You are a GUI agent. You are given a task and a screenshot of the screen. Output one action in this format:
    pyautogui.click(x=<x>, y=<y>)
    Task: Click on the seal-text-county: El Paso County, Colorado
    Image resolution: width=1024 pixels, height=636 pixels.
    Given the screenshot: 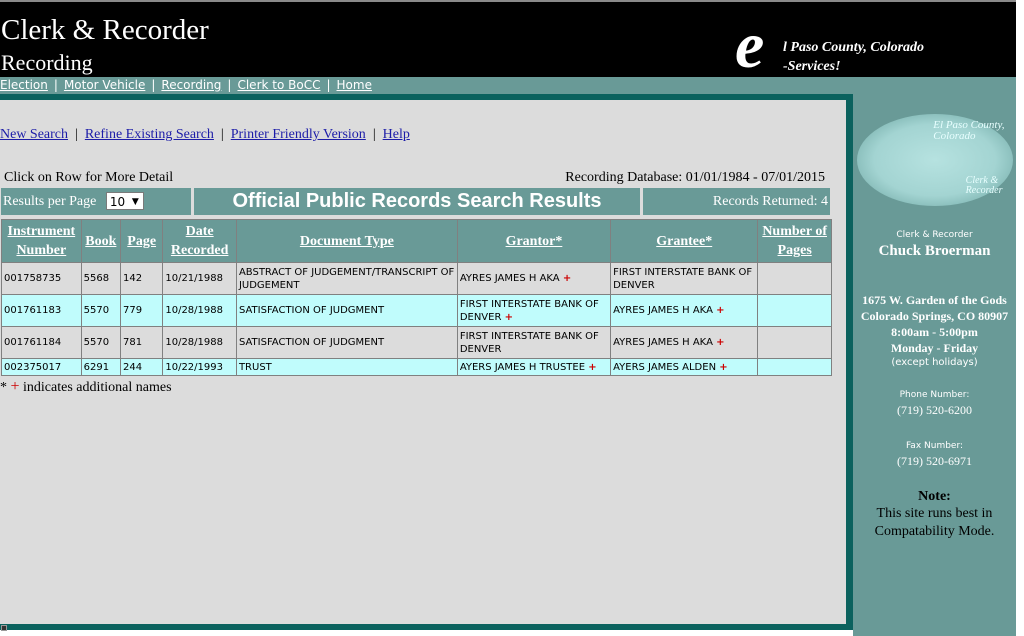 What is the action you would take?
    pyautogui.click(x=968, y=131)
    